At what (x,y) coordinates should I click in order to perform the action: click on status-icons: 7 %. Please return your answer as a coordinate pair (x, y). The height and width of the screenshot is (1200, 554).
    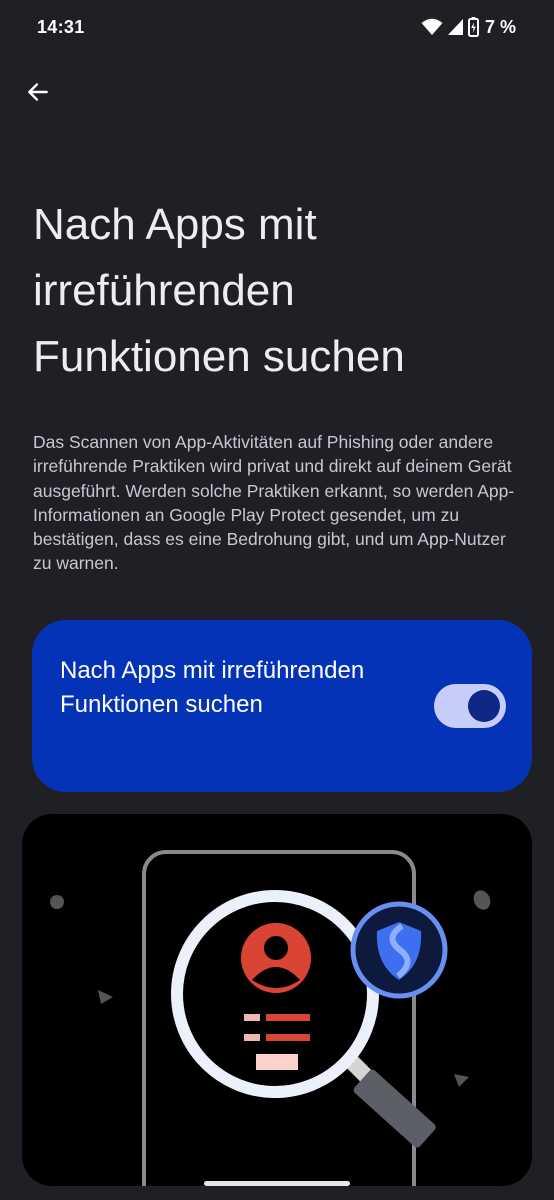
    Looking at the image, I should click on (468, 27).